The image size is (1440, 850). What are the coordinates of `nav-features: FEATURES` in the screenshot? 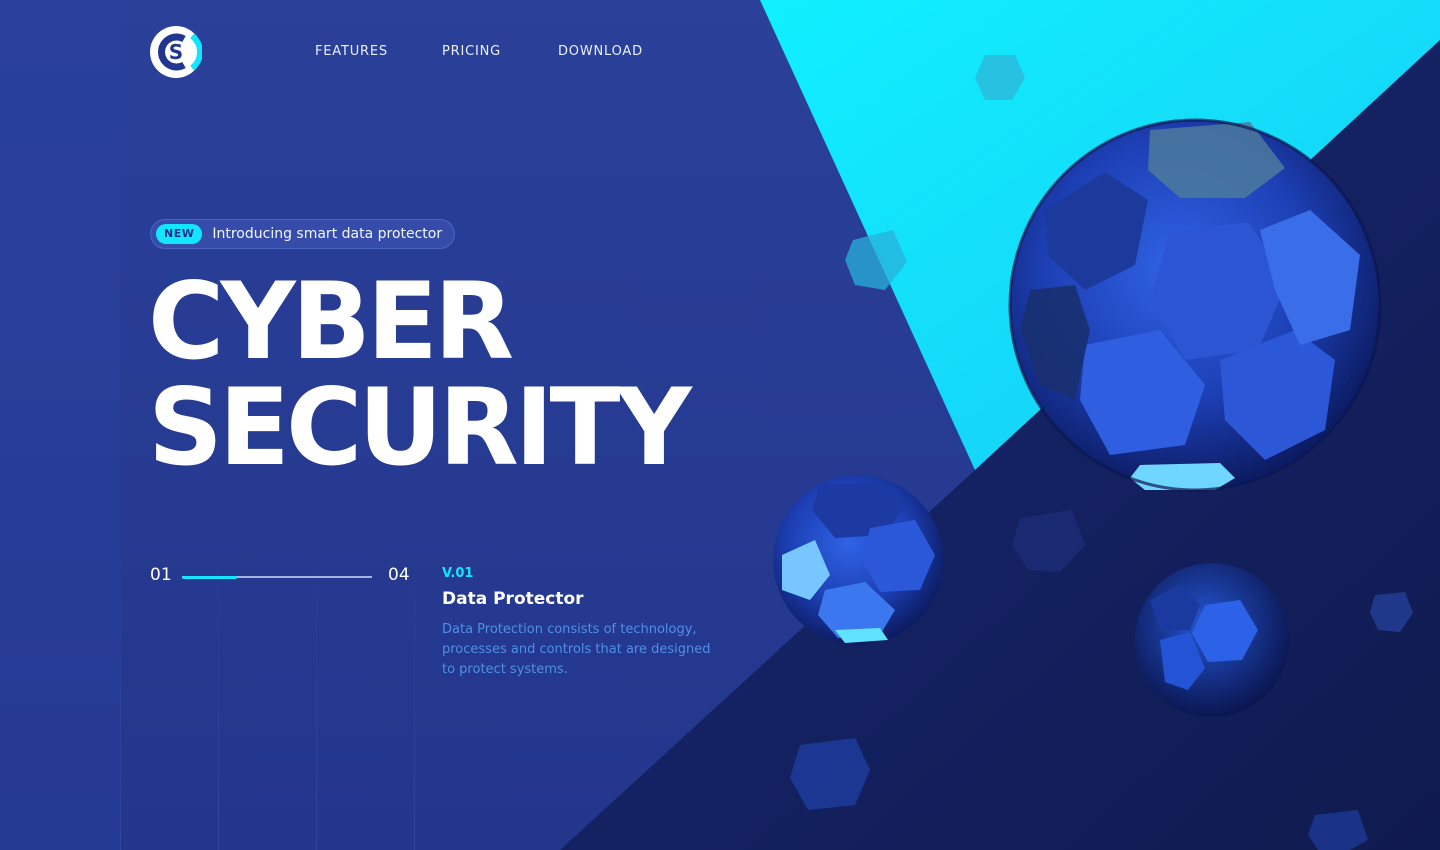 It's located at (351, 51).